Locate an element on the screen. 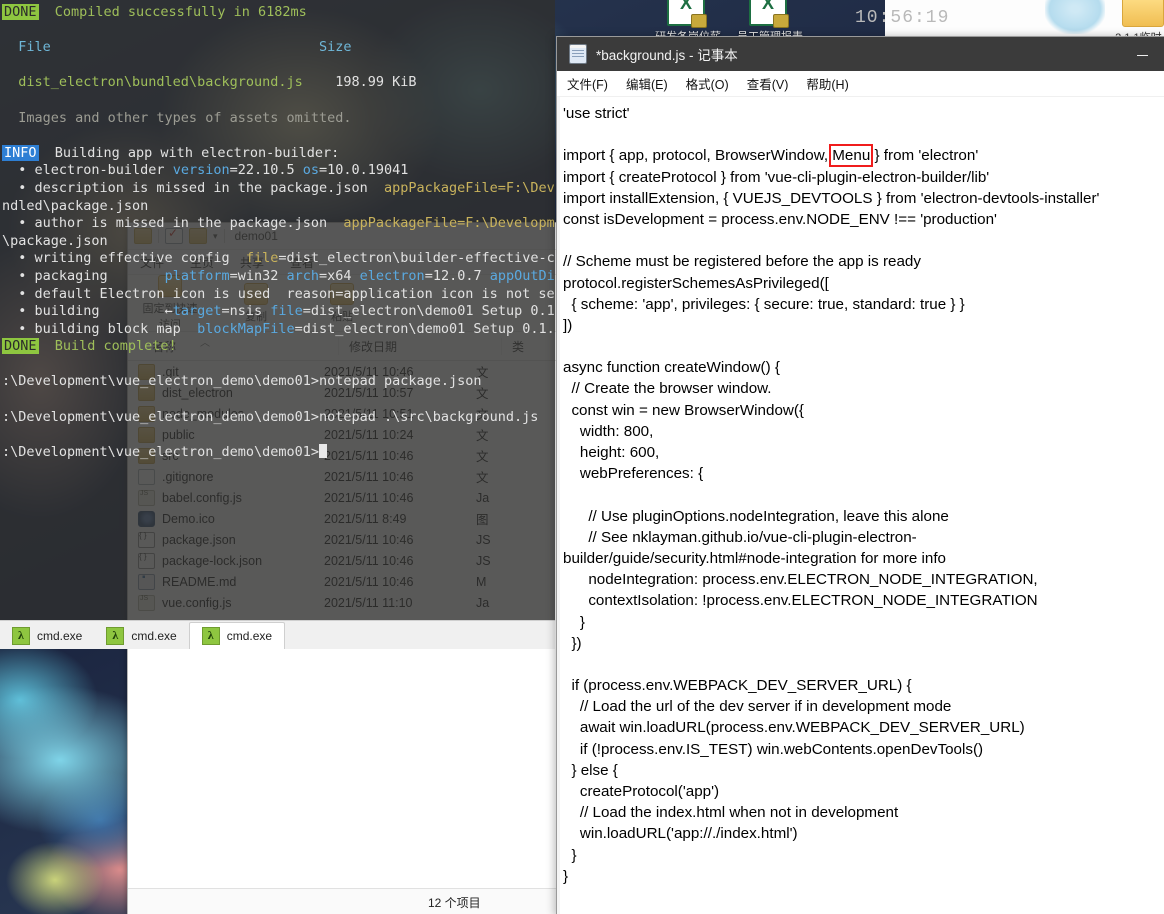  code-line: // Create the browser window. is located at coordinates (667, 389).